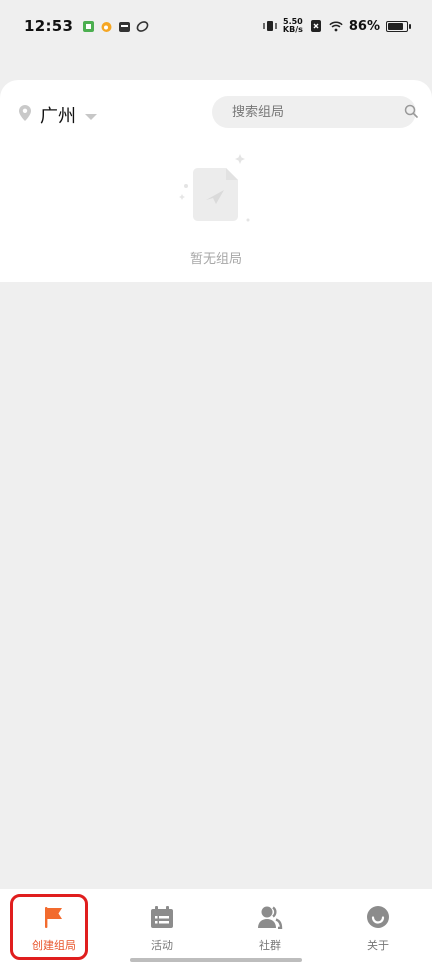  I want to click on empty-document-icon, so click(216, 190).